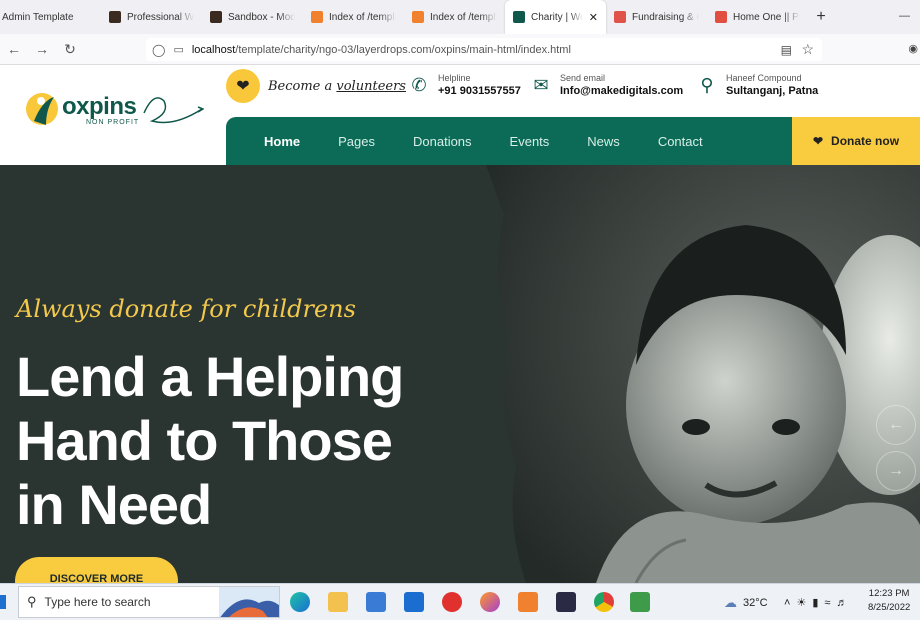 This screenshot has width=920, height=621. I want to click on browser-tab: Home One || Pifo, so click(757, 17).